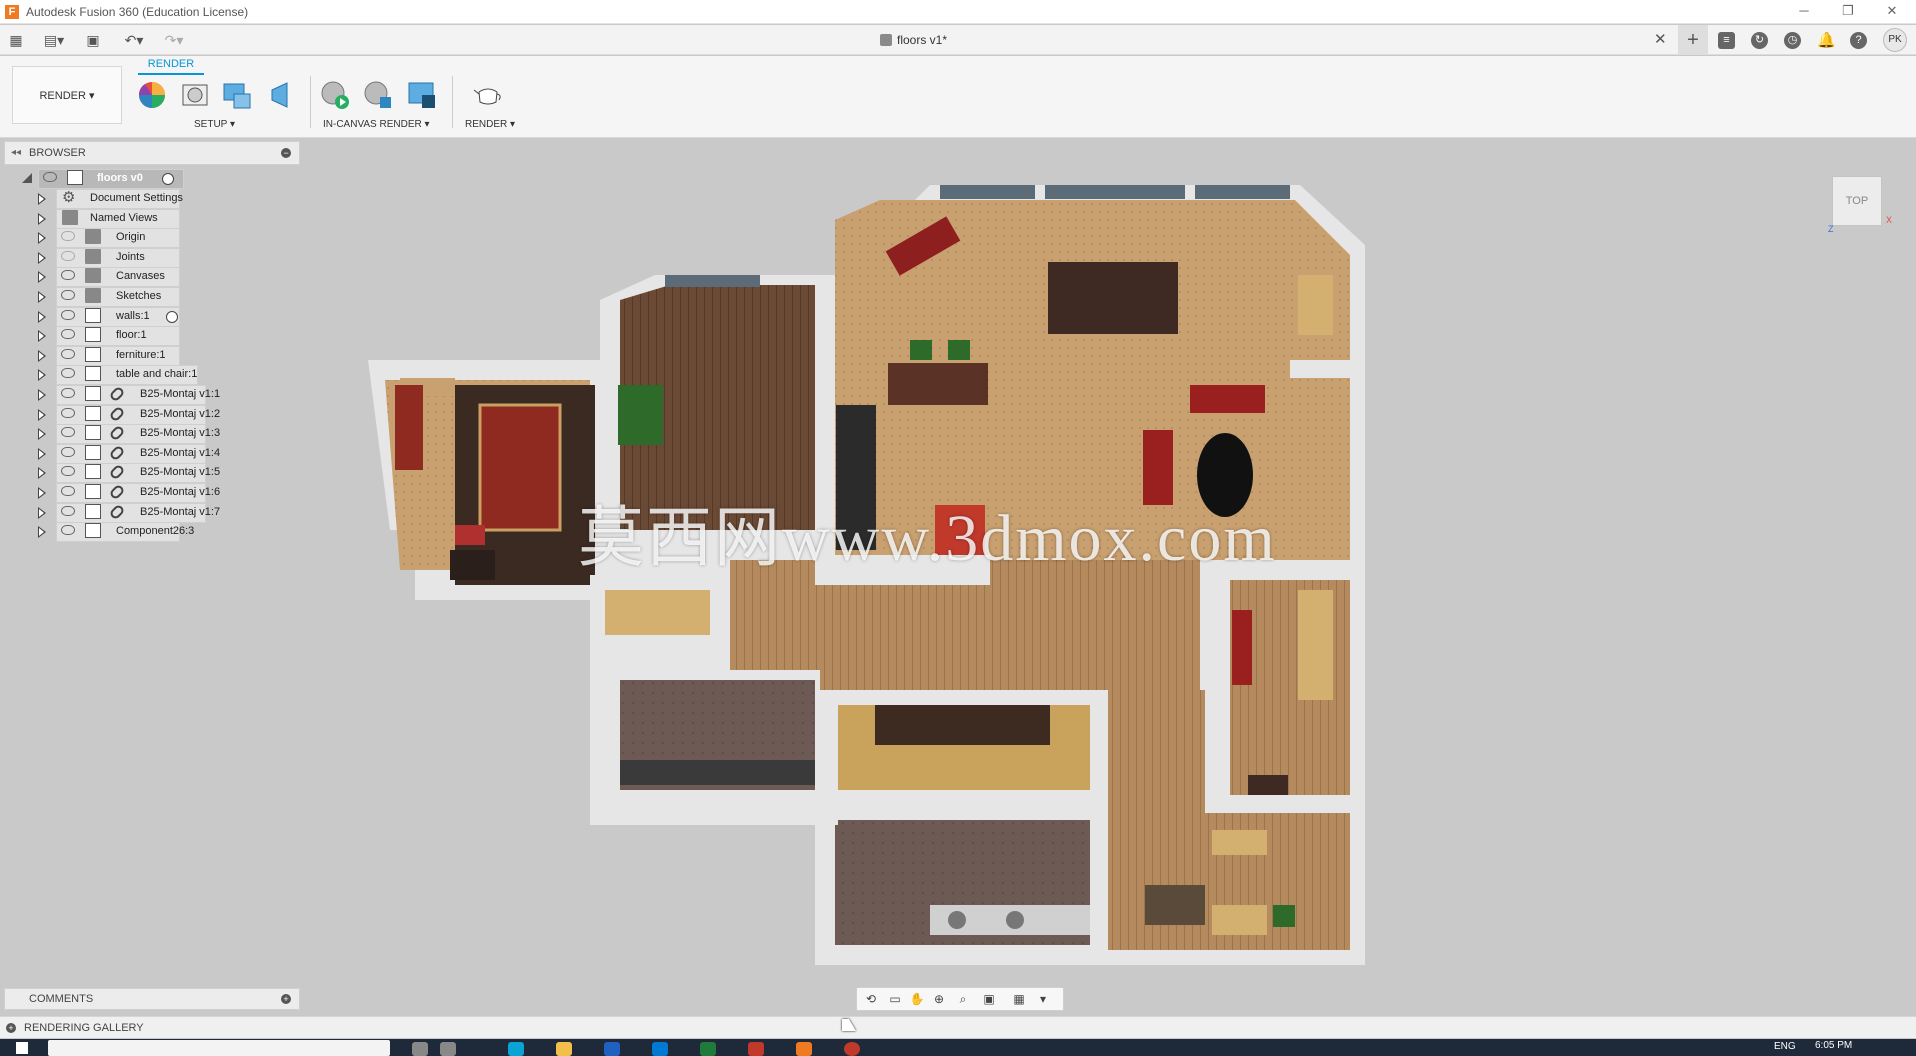 Image resolution: width=1916 pixels, height=1056 pixels. I want to click on browser-item-label: Named Views, so click(124, 217).